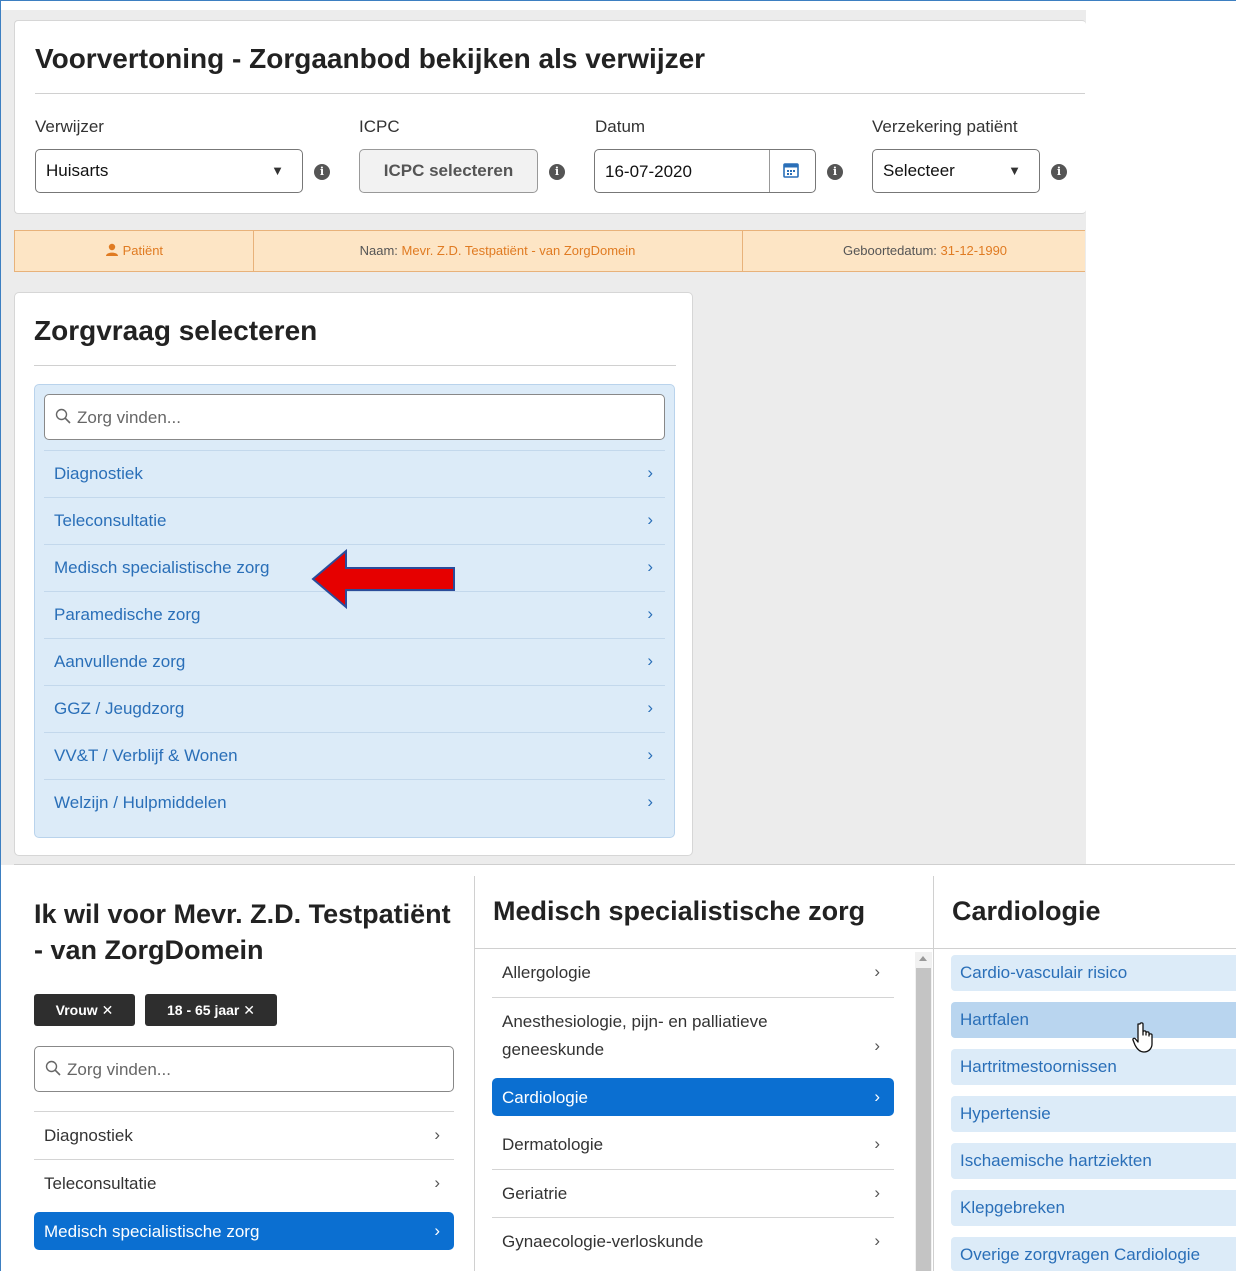 The image size is (1236, 1271). I want to click on list-item: Cardio-vasculair risico, so click(1093, 973).